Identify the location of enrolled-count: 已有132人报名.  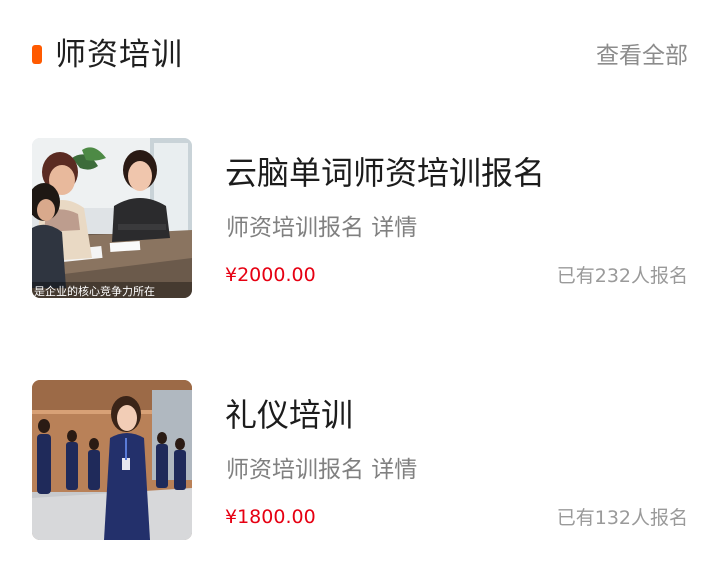
(622, 518).